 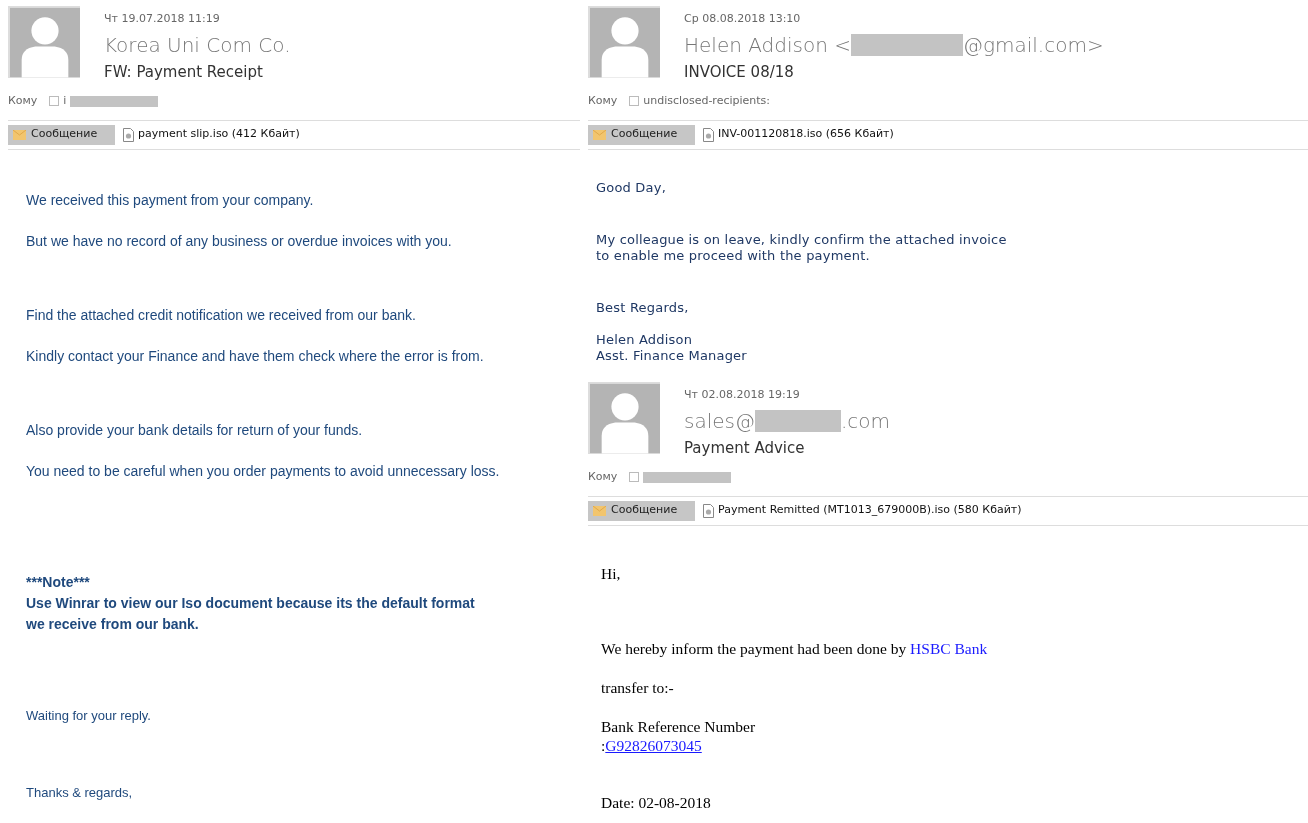 I want to click on body-text: We received this payment from your company., so click(x=170, y=200).